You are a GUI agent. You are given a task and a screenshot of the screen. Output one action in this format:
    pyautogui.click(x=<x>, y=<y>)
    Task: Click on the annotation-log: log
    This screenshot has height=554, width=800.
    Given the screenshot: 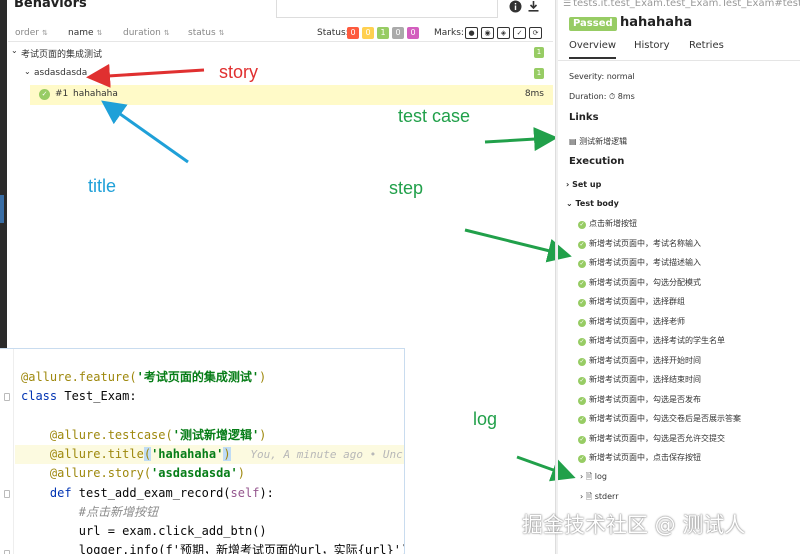 What is the action you would take?
    pyautogui.click(x=485, y=419)
    